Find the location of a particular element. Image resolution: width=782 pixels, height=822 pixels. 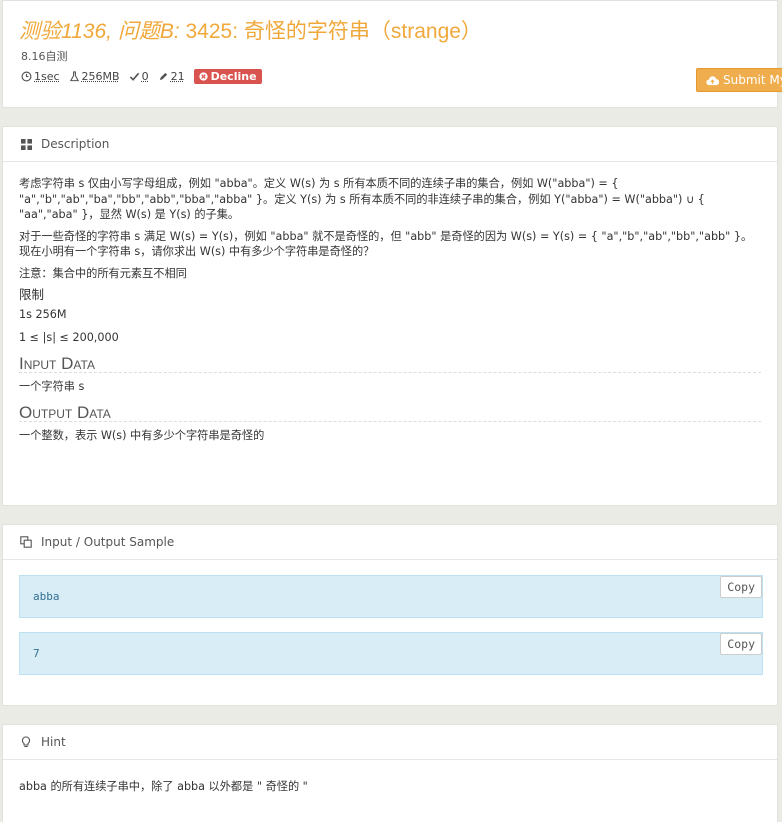

problem-title-prefix: 测验1136, 问题B: is located at coordinates (99, 31).